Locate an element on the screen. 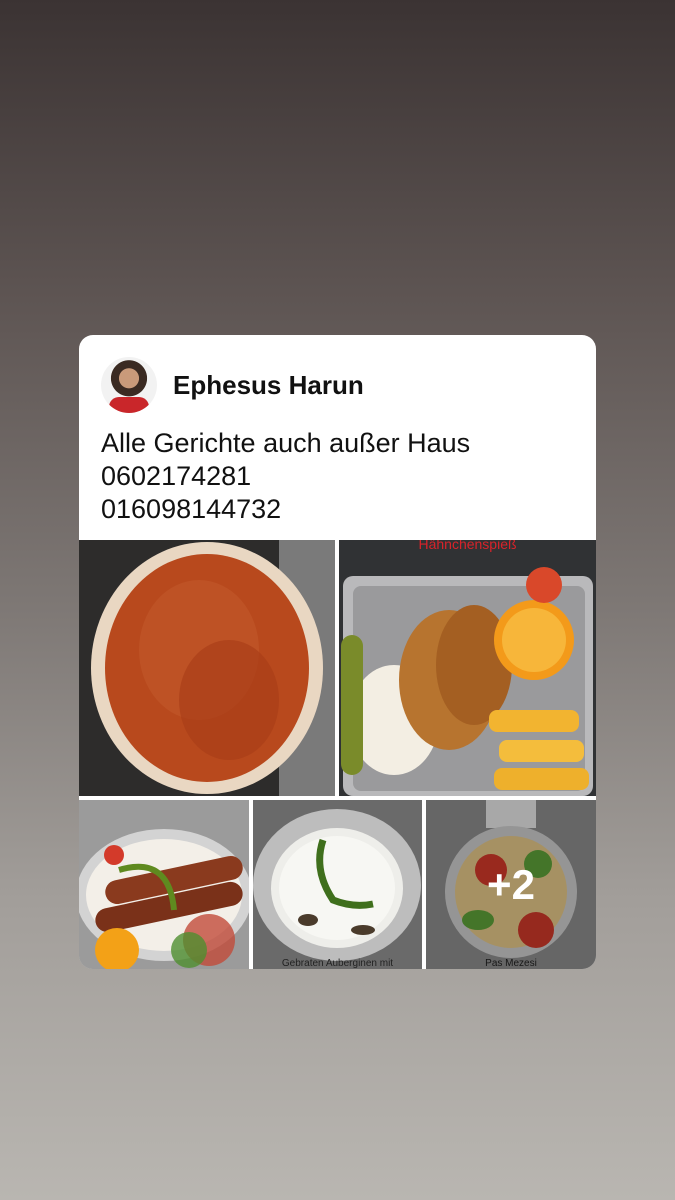 The height and width of the screenshot is (1200, 675). fried-eggplant-image is located at coordinates (337, 884).